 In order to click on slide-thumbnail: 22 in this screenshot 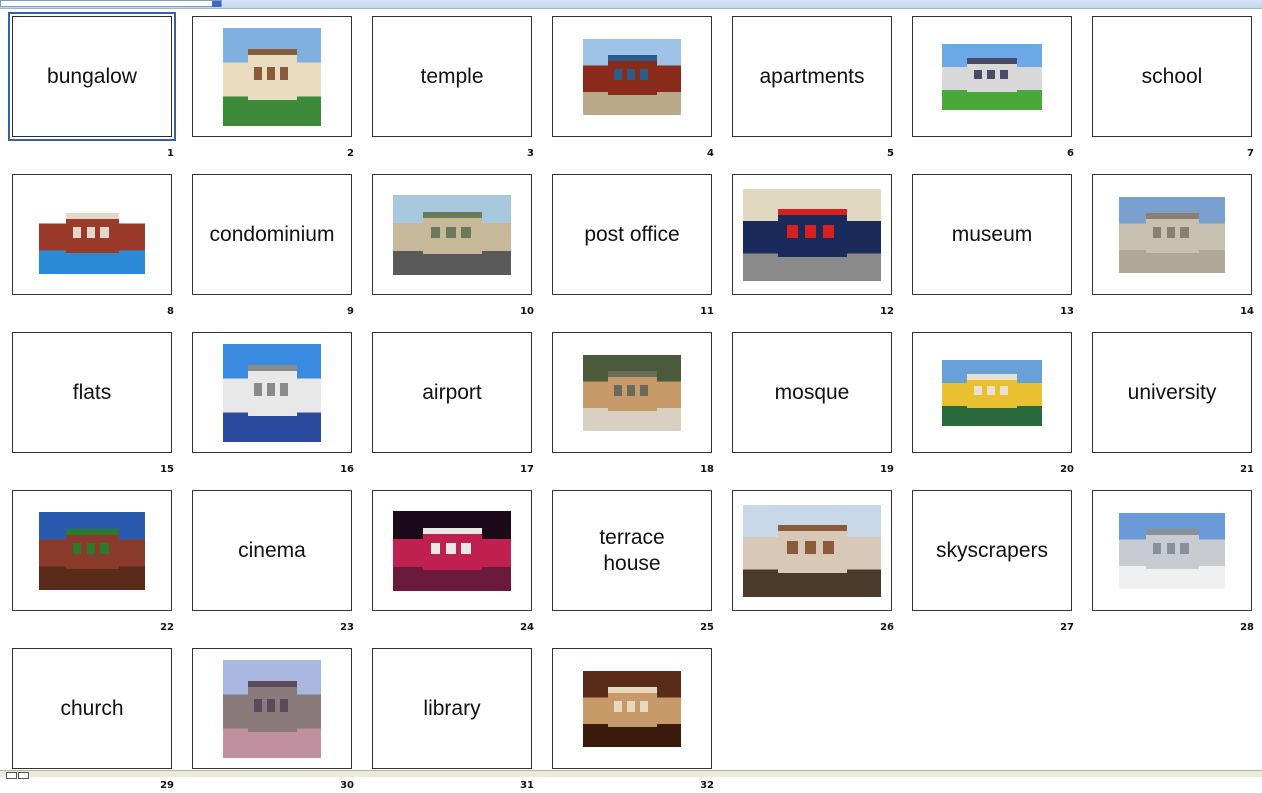, I will do `click(93, 562)`.